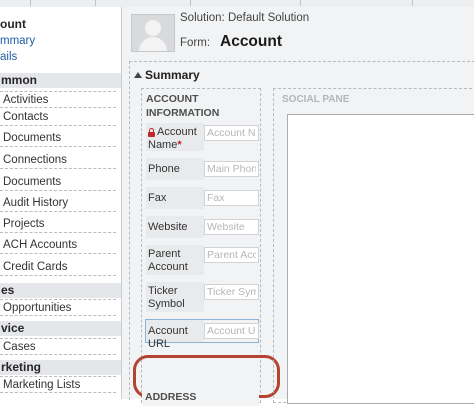 This screenshot has width=474, height=406. Describe the element at coordinates (58, 307) in the screenshot. I see `nav-item-opportunities: Opportunities` at that location.